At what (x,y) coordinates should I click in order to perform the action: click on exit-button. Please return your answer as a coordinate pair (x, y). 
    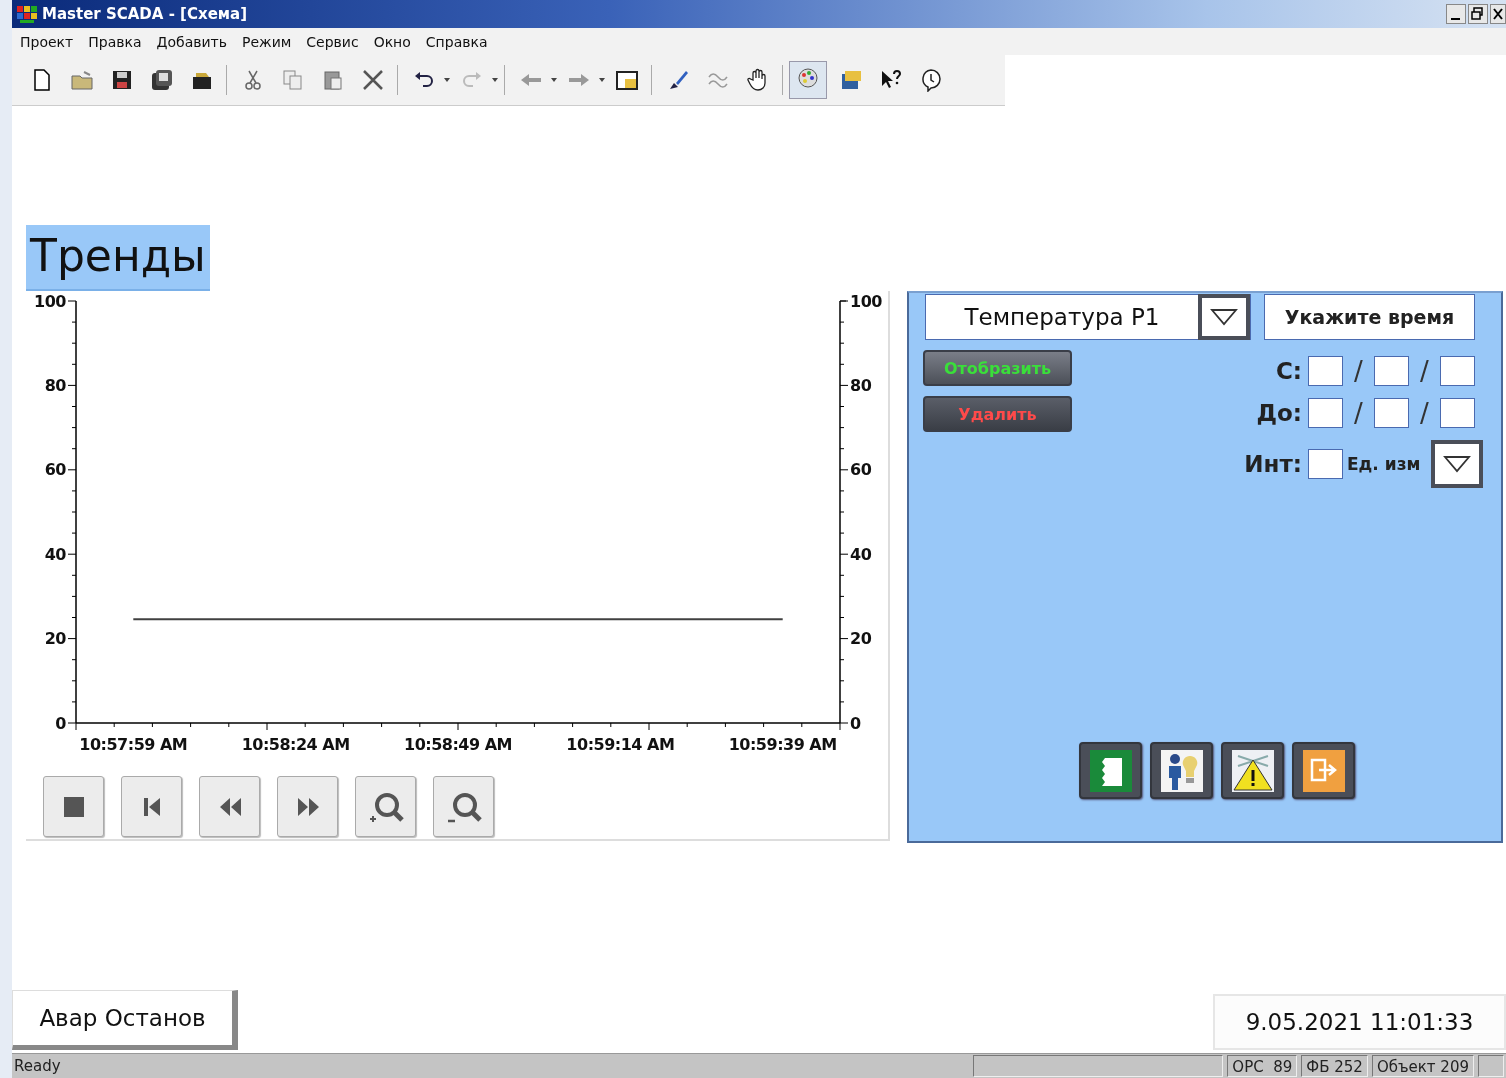
    Looking at the image, I should click on (1323, 770).